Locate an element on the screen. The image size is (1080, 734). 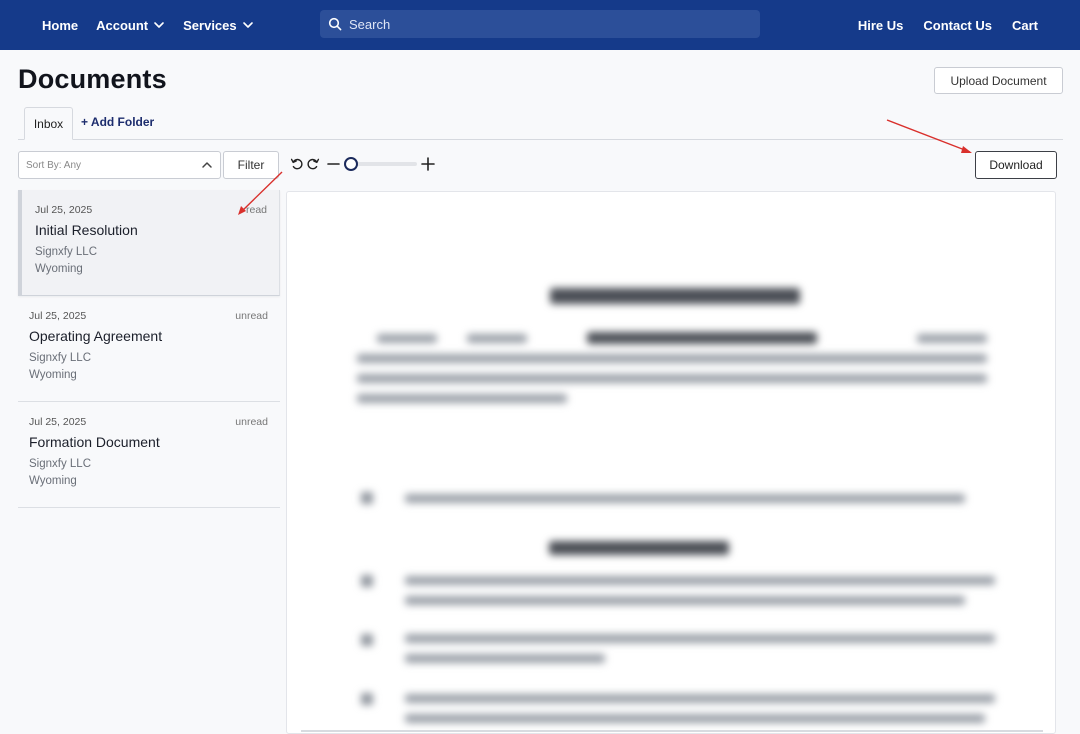
zoom-slider-thumb is located at coordinates (351, 164).